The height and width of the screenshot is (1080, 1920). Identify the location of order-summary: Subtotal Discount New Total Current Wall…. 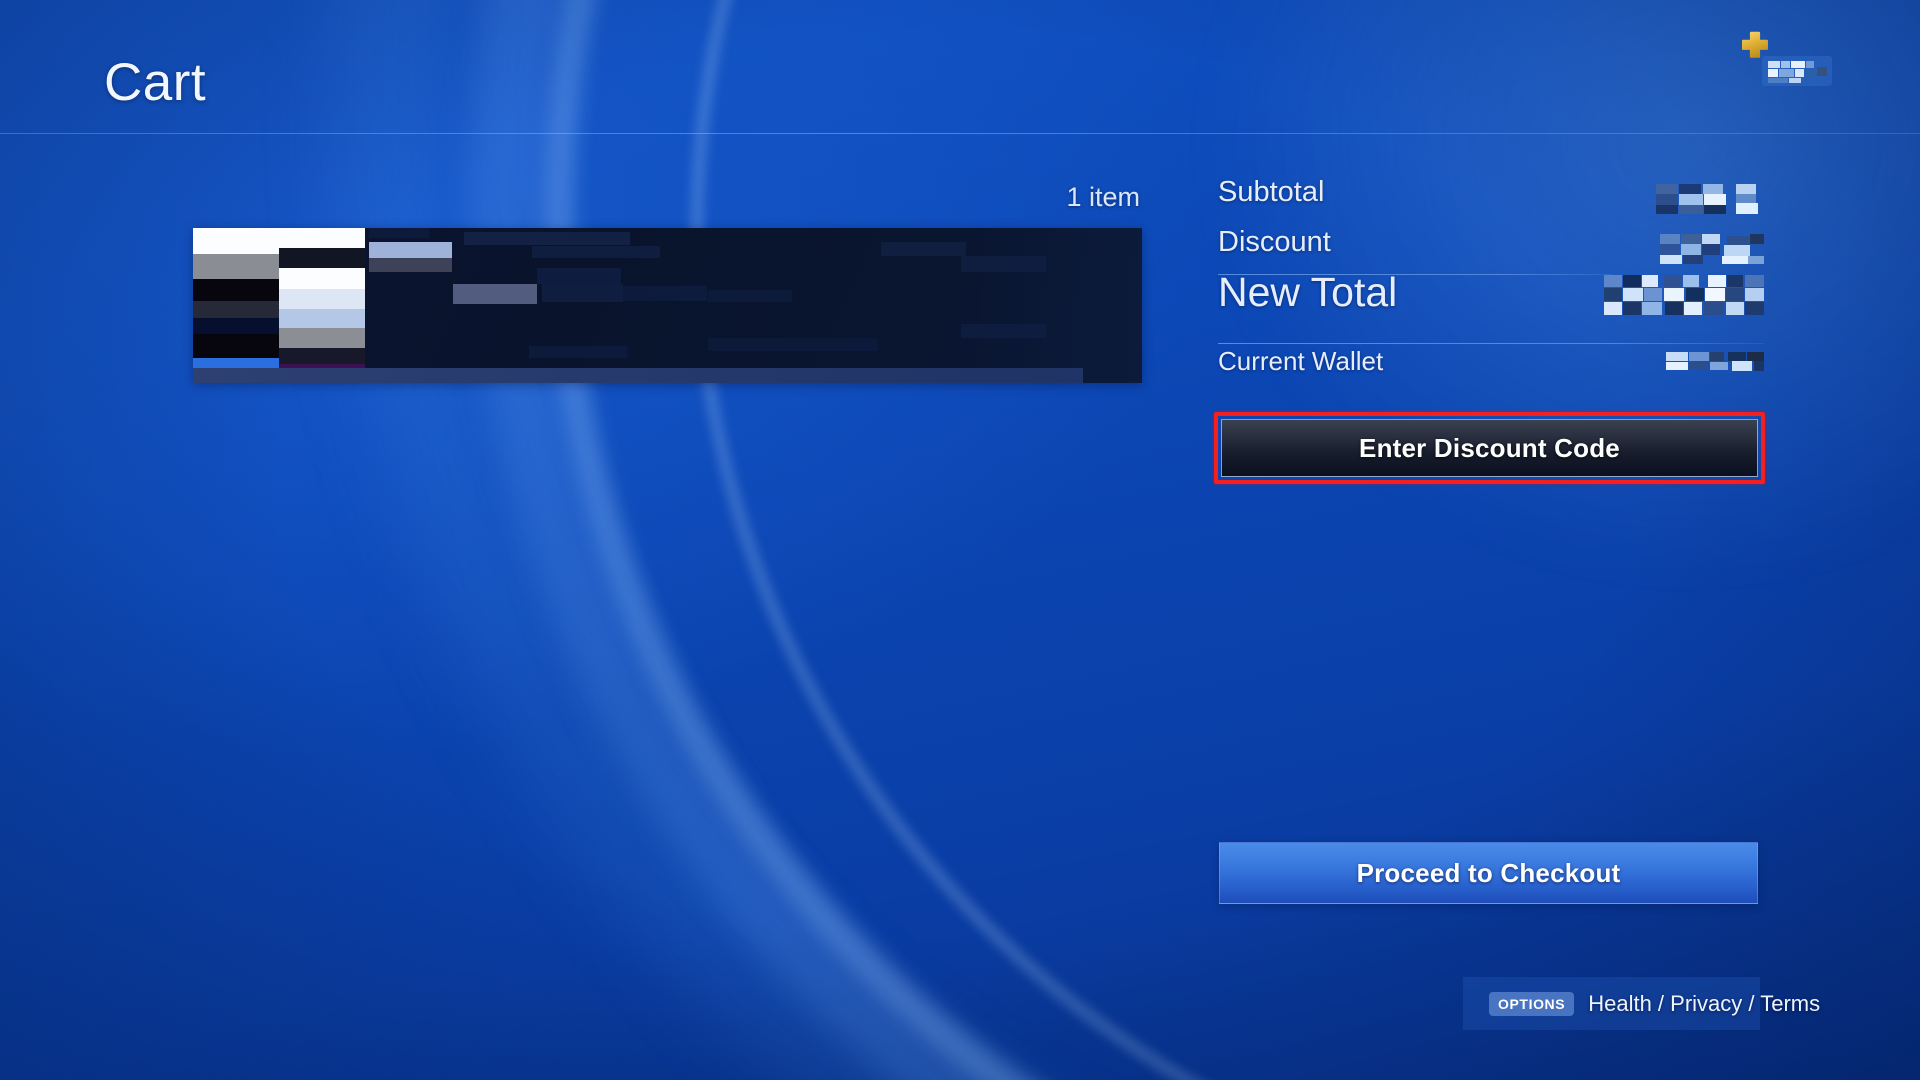
(1491, 284).